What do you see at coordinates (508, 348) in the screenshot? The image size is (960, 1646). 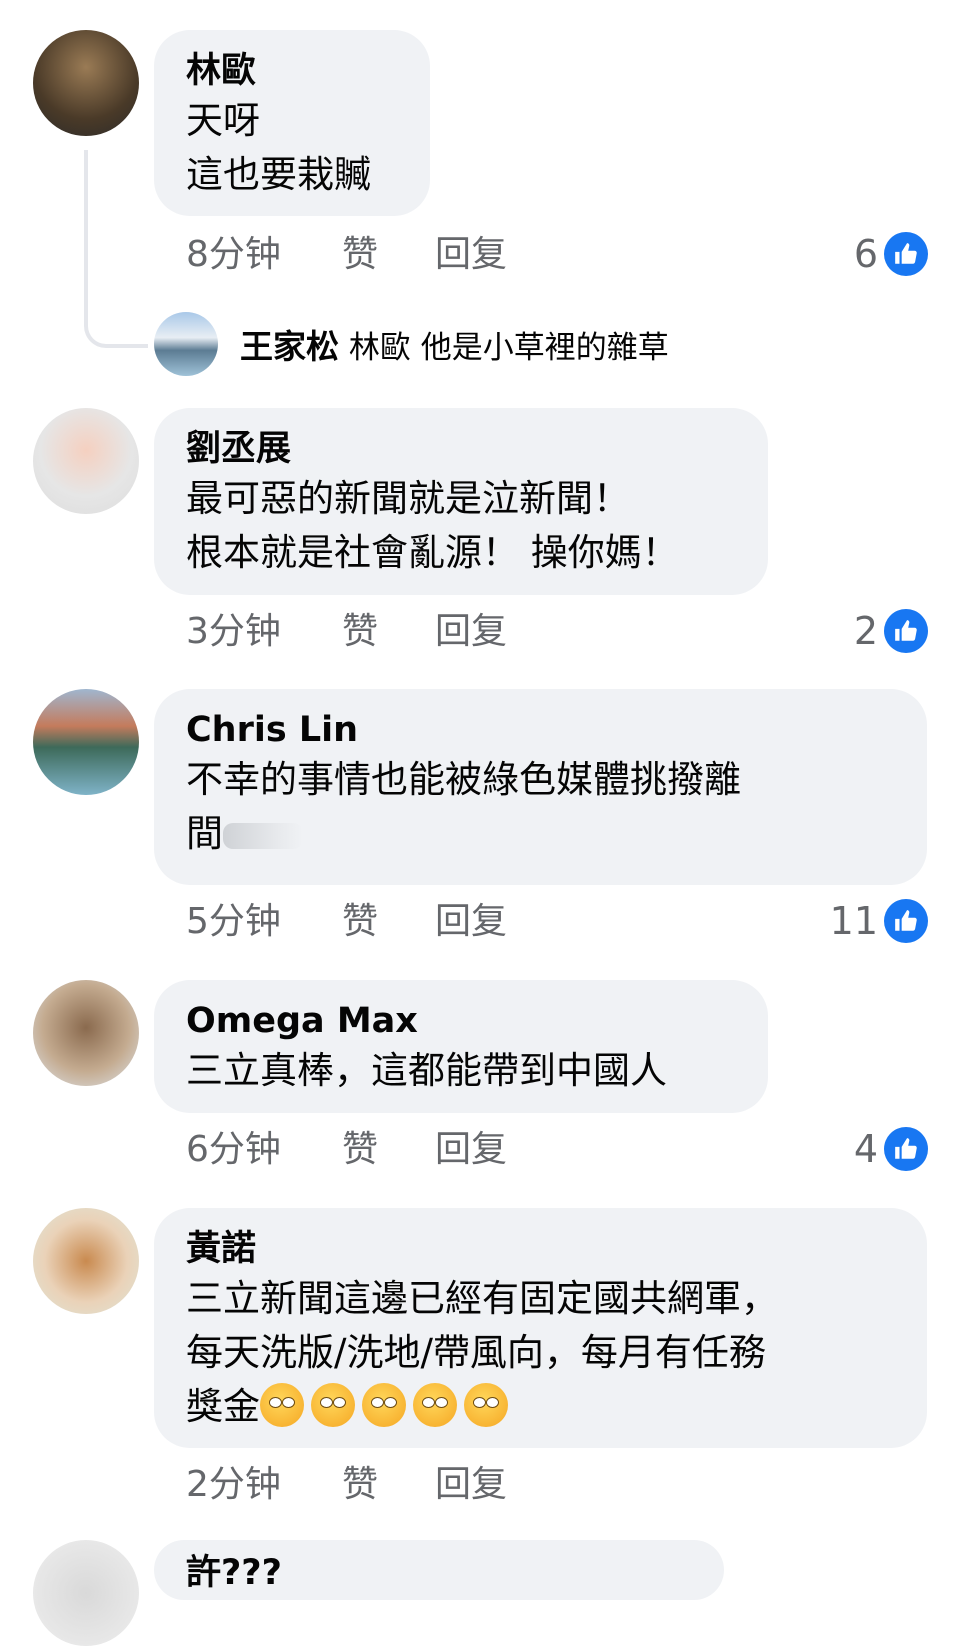 I see `reply-text: 林歐 他是小草裡的雜草` at bounding box center [508, 348].